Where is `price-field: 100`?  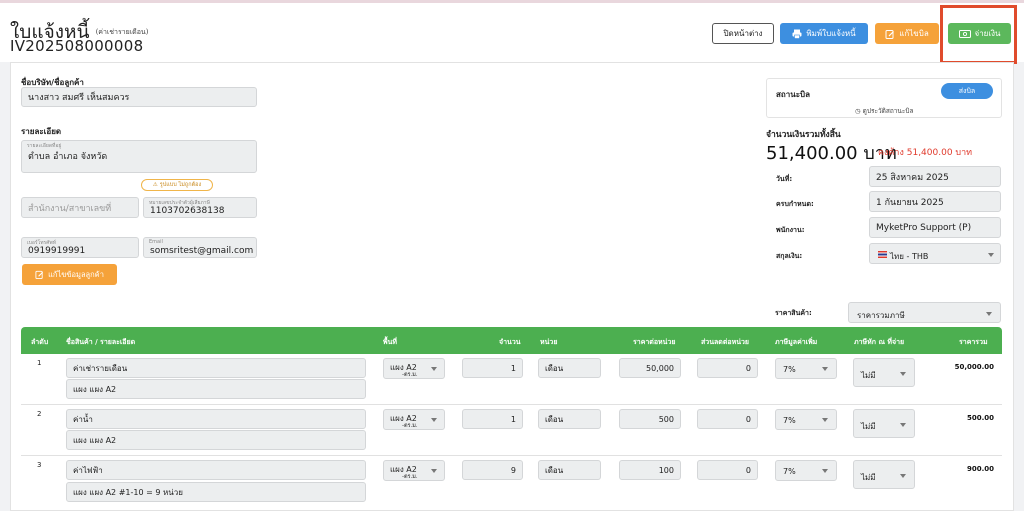 price-field: 100 is located at coordinates (650, 470).